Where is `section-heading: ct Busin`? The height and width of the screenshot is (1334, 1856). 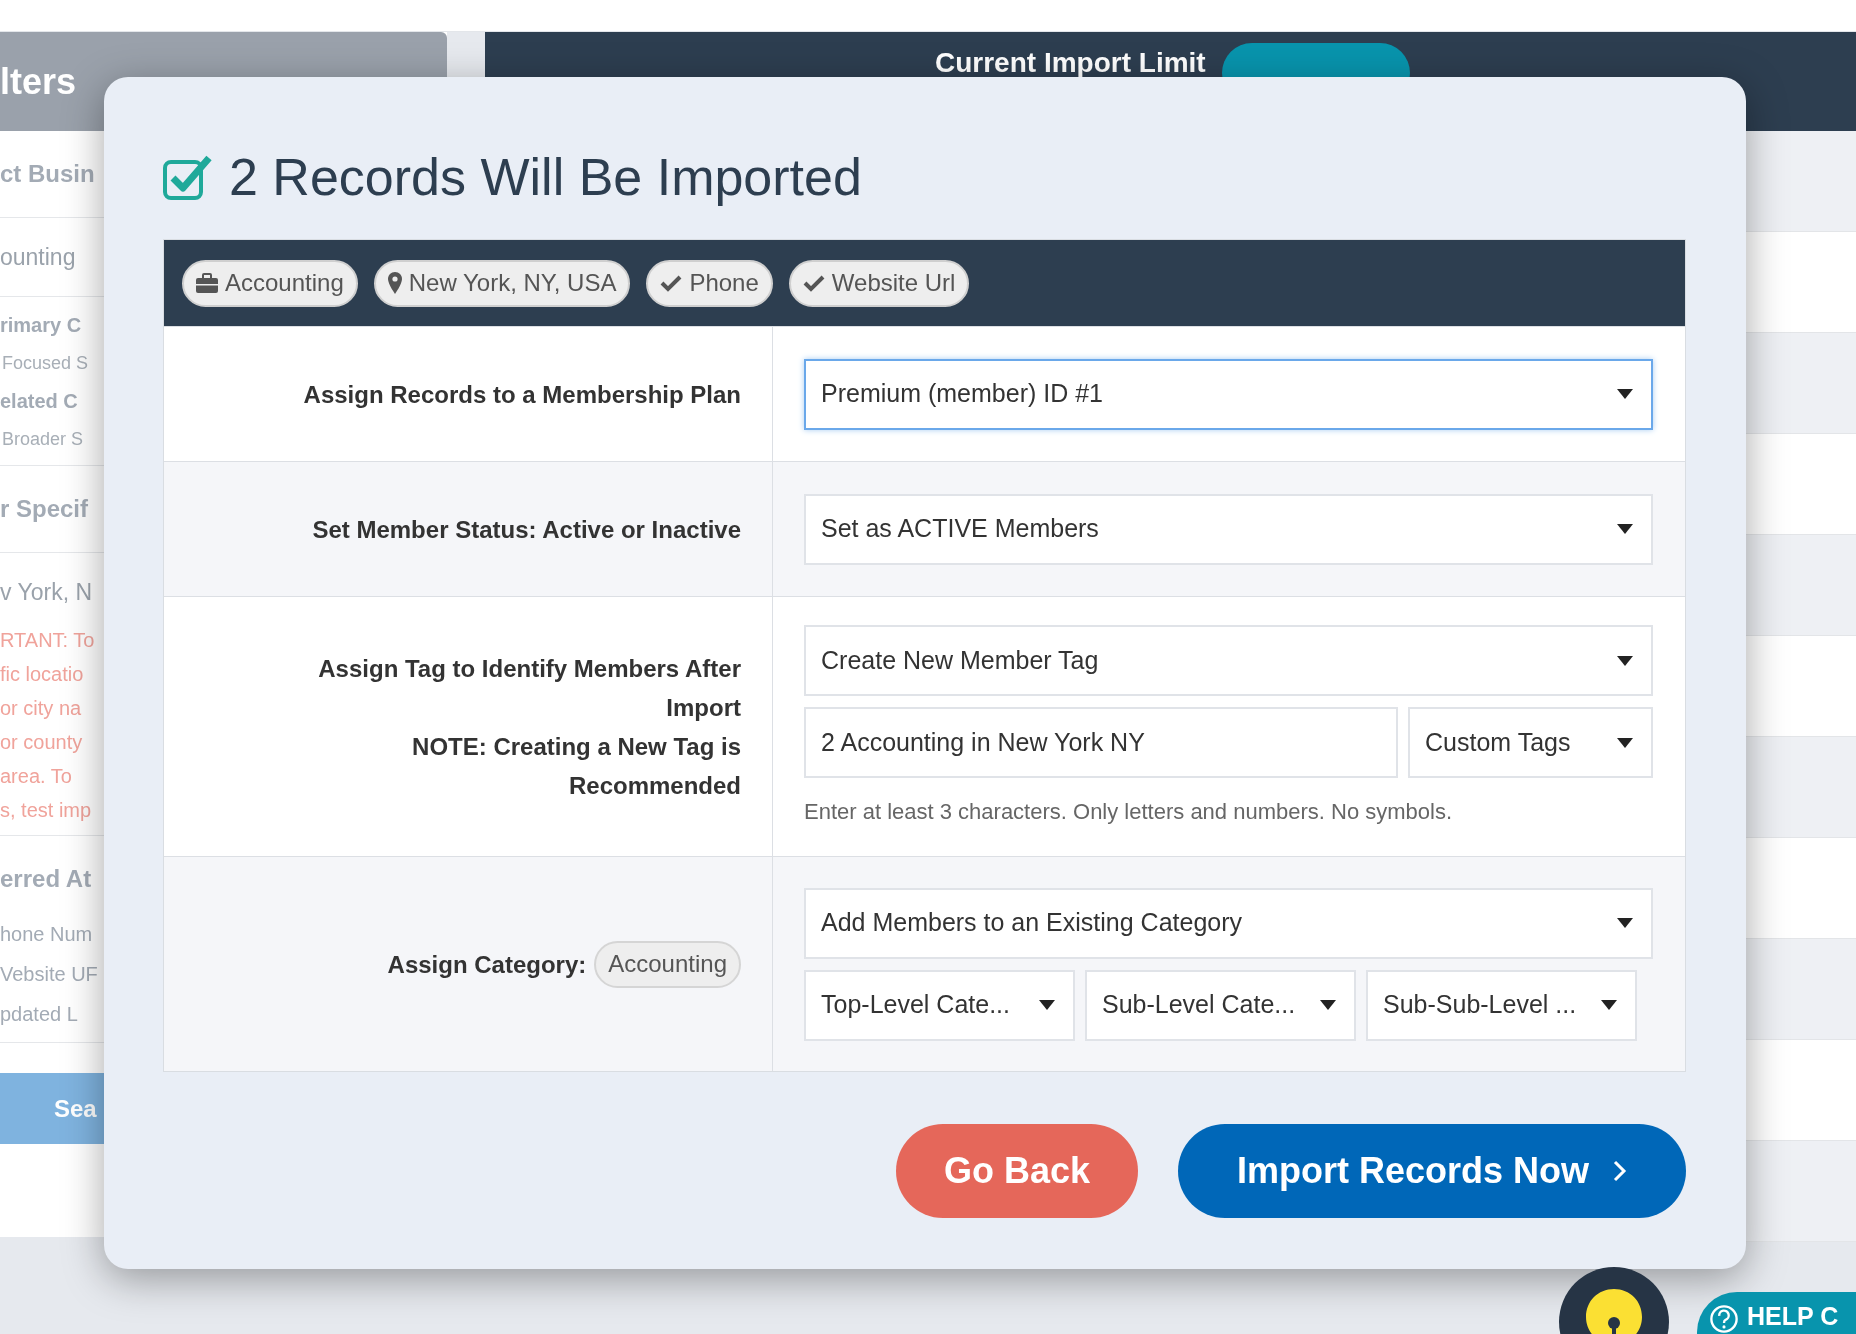
section-heading: ct Busin is located at coordinates (47, 174).